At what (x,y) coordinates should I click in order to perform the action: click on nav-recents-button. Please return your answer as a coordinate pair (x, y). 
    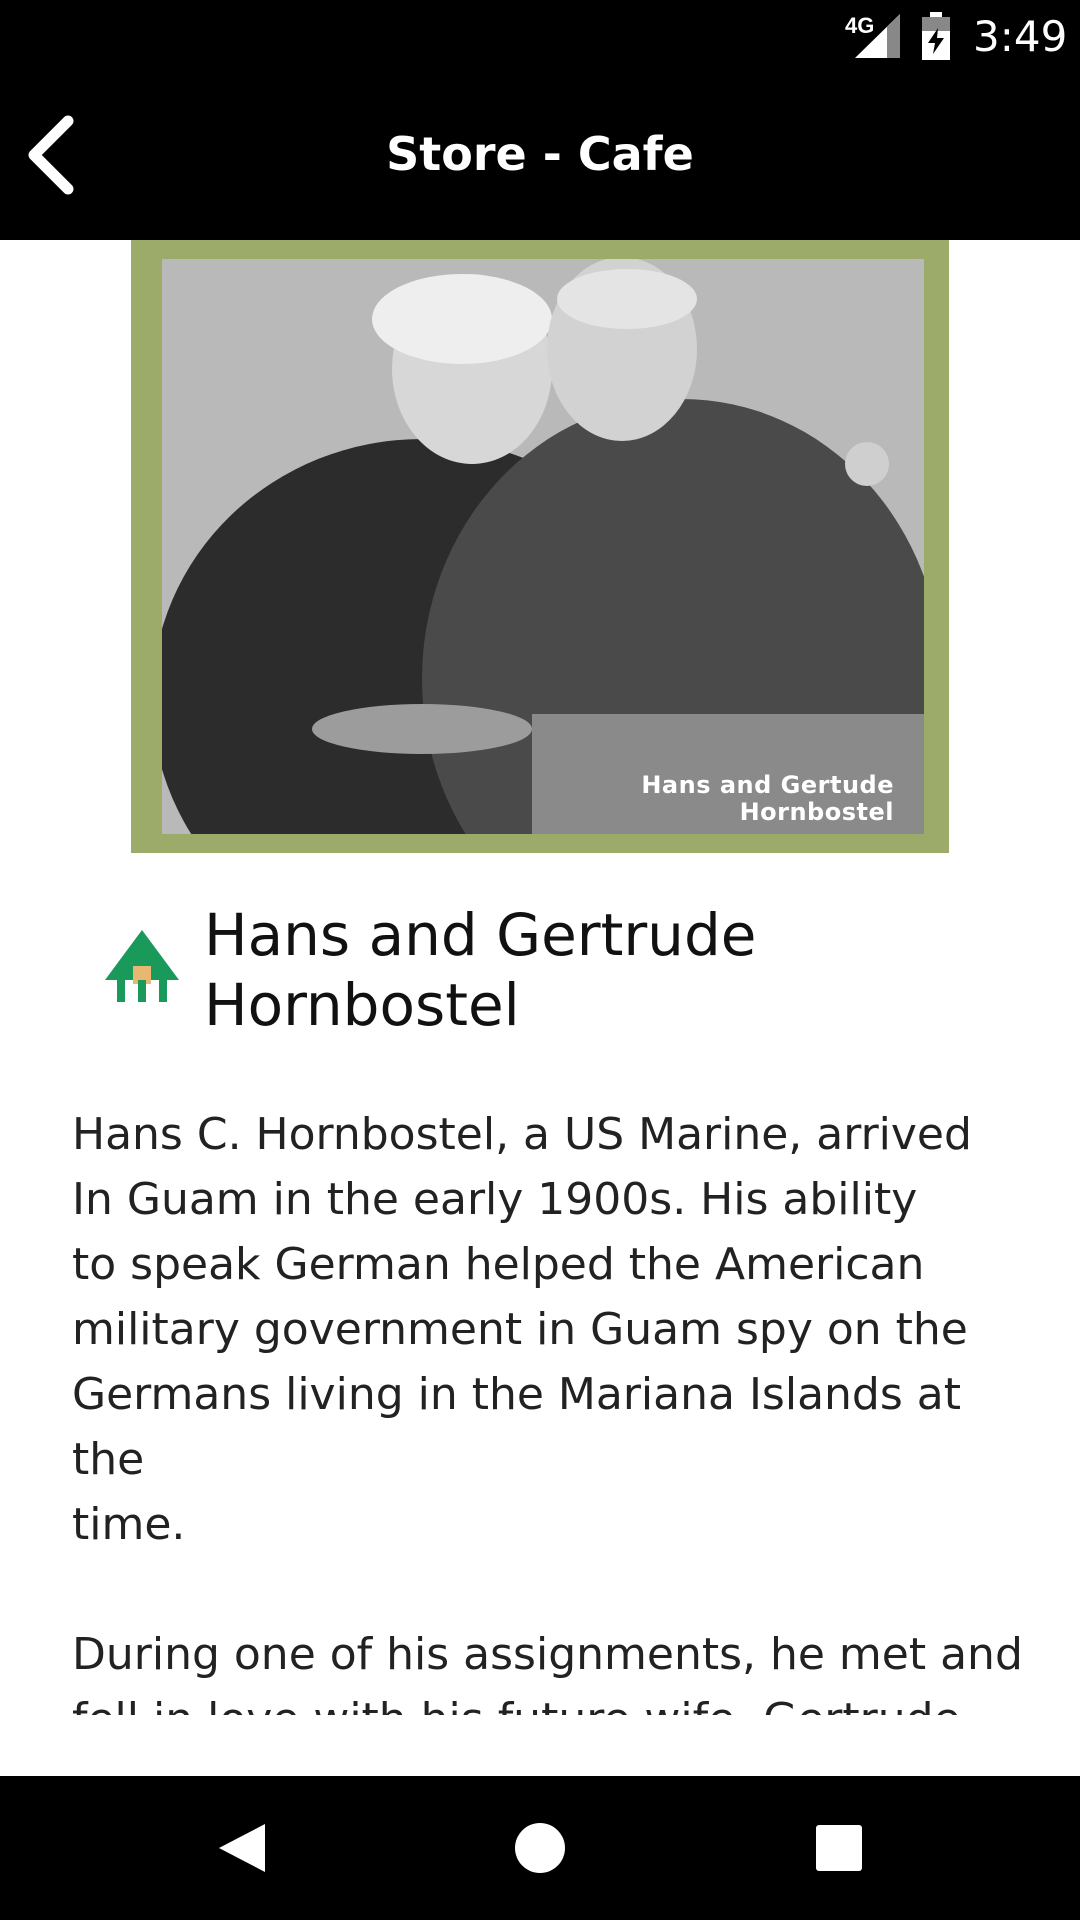
    Looking at the image, I should click on (839, 1848).